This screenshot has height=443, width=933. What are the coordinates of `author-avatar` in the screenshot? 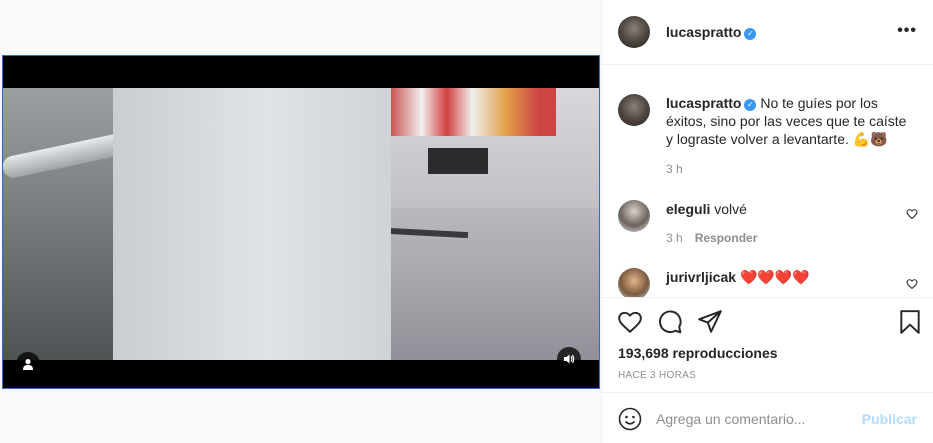 It's located at (634, 32).